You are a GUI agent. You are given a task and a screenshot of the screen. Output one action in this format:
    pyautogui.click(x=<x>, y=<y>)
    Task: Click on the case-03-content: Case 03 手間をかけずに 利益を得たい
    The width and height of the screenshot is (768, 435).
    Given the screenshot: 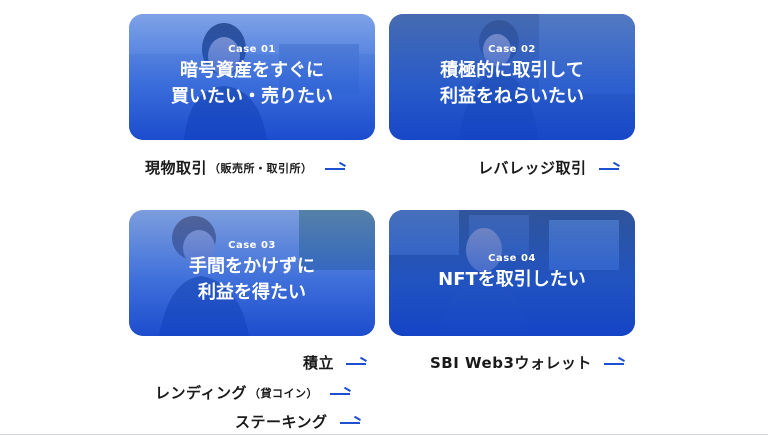 What is the action you would take?
    pyautogui.click(x=252, y=273)
    